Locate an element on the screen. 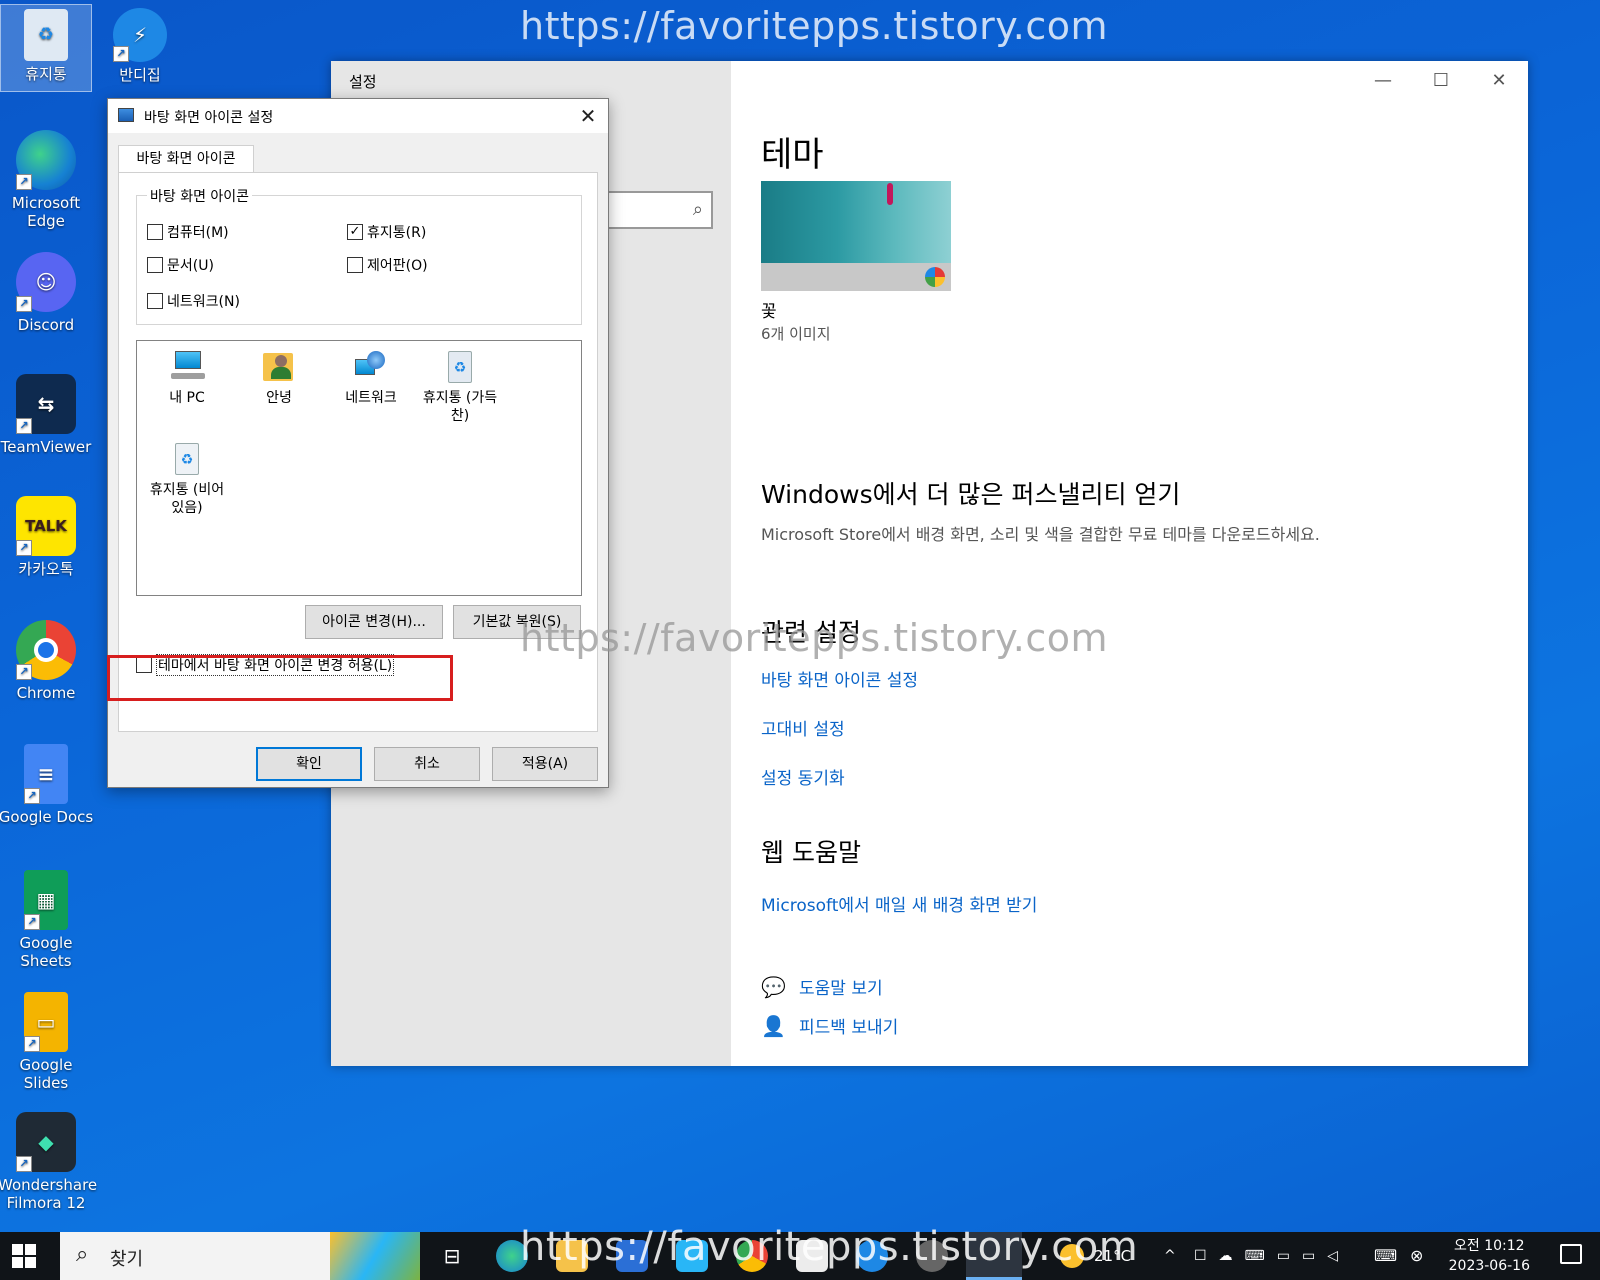 The image size is (1600, 1280). checkbox-network: 네트워크(N) is located at coordinates (193, 301).